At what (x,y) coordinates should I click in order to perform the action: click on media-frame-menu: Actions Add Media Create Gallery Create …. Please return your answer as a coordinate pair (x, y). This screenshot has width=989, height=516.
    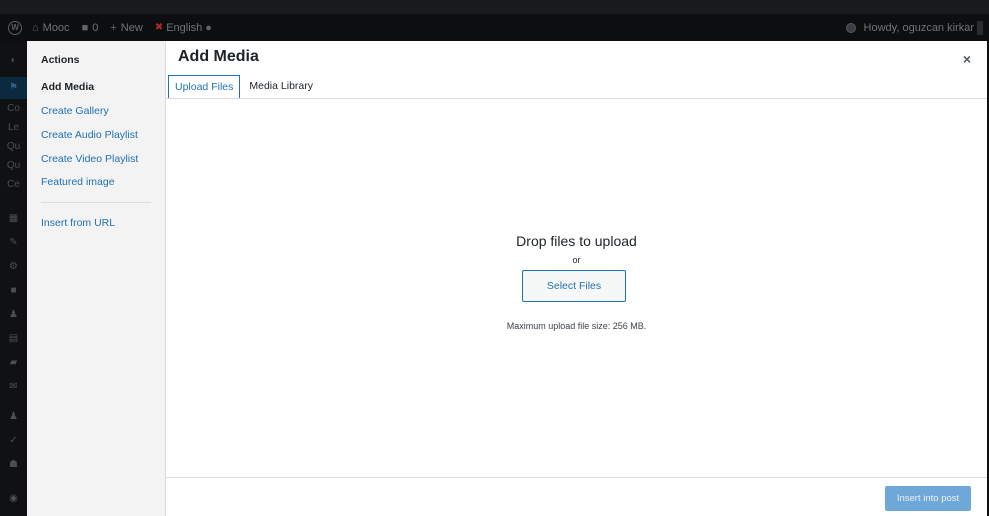
    Looking at the image, I should click on (96, 278).